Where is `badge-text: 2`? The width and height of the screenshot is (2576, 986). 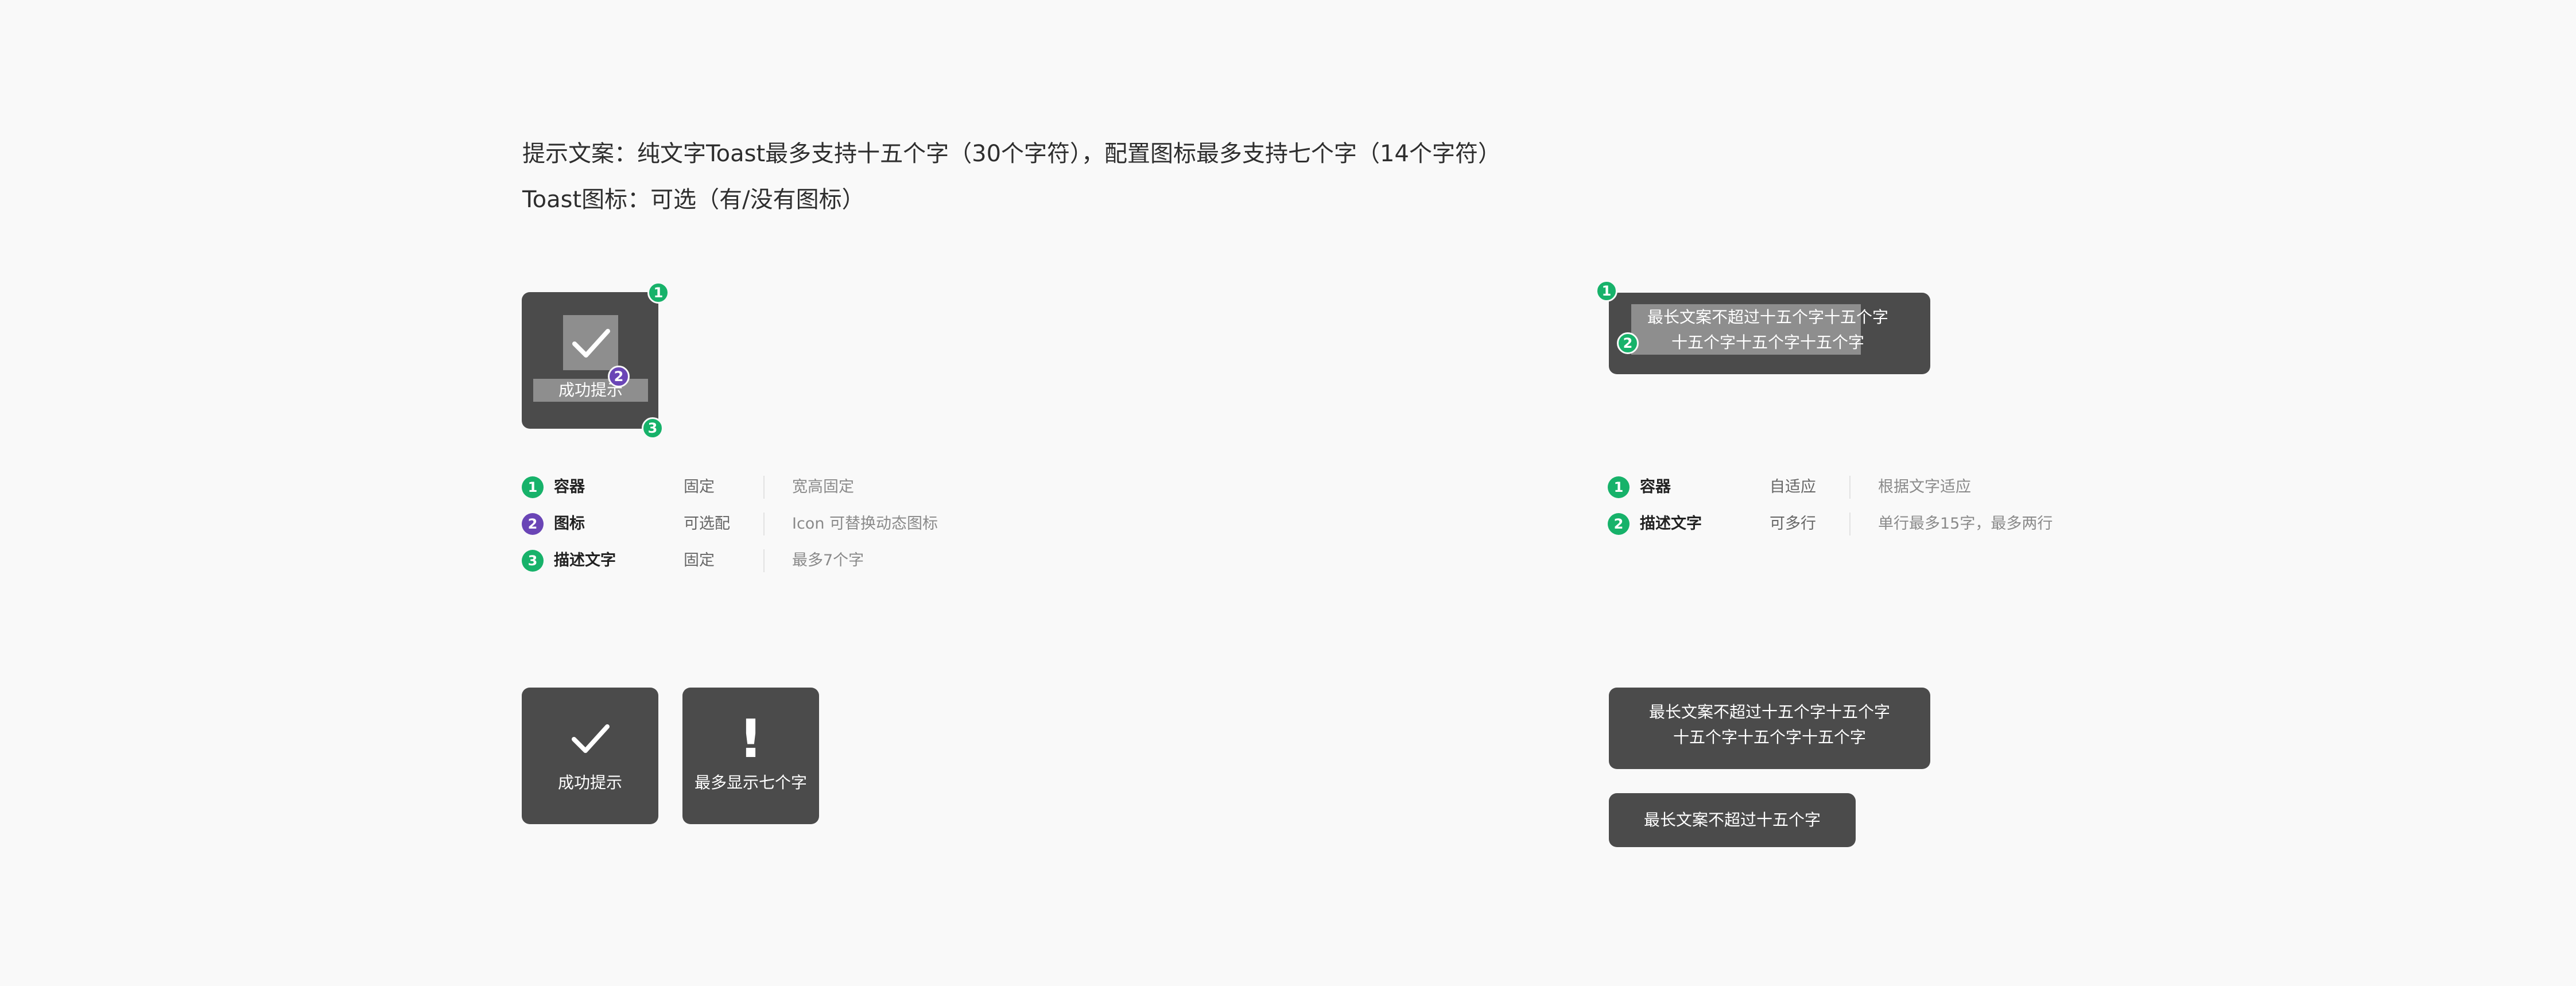
badge-text: 2 is located at coordinates (1628, 343).